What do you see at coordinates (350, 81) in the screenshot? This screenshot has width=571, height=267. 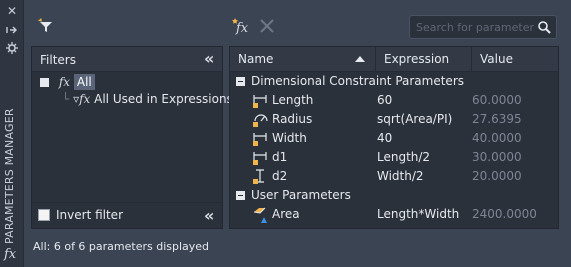 I see `group-label: Dimensional Constraint Parameters` at bounding box center [350, 81].